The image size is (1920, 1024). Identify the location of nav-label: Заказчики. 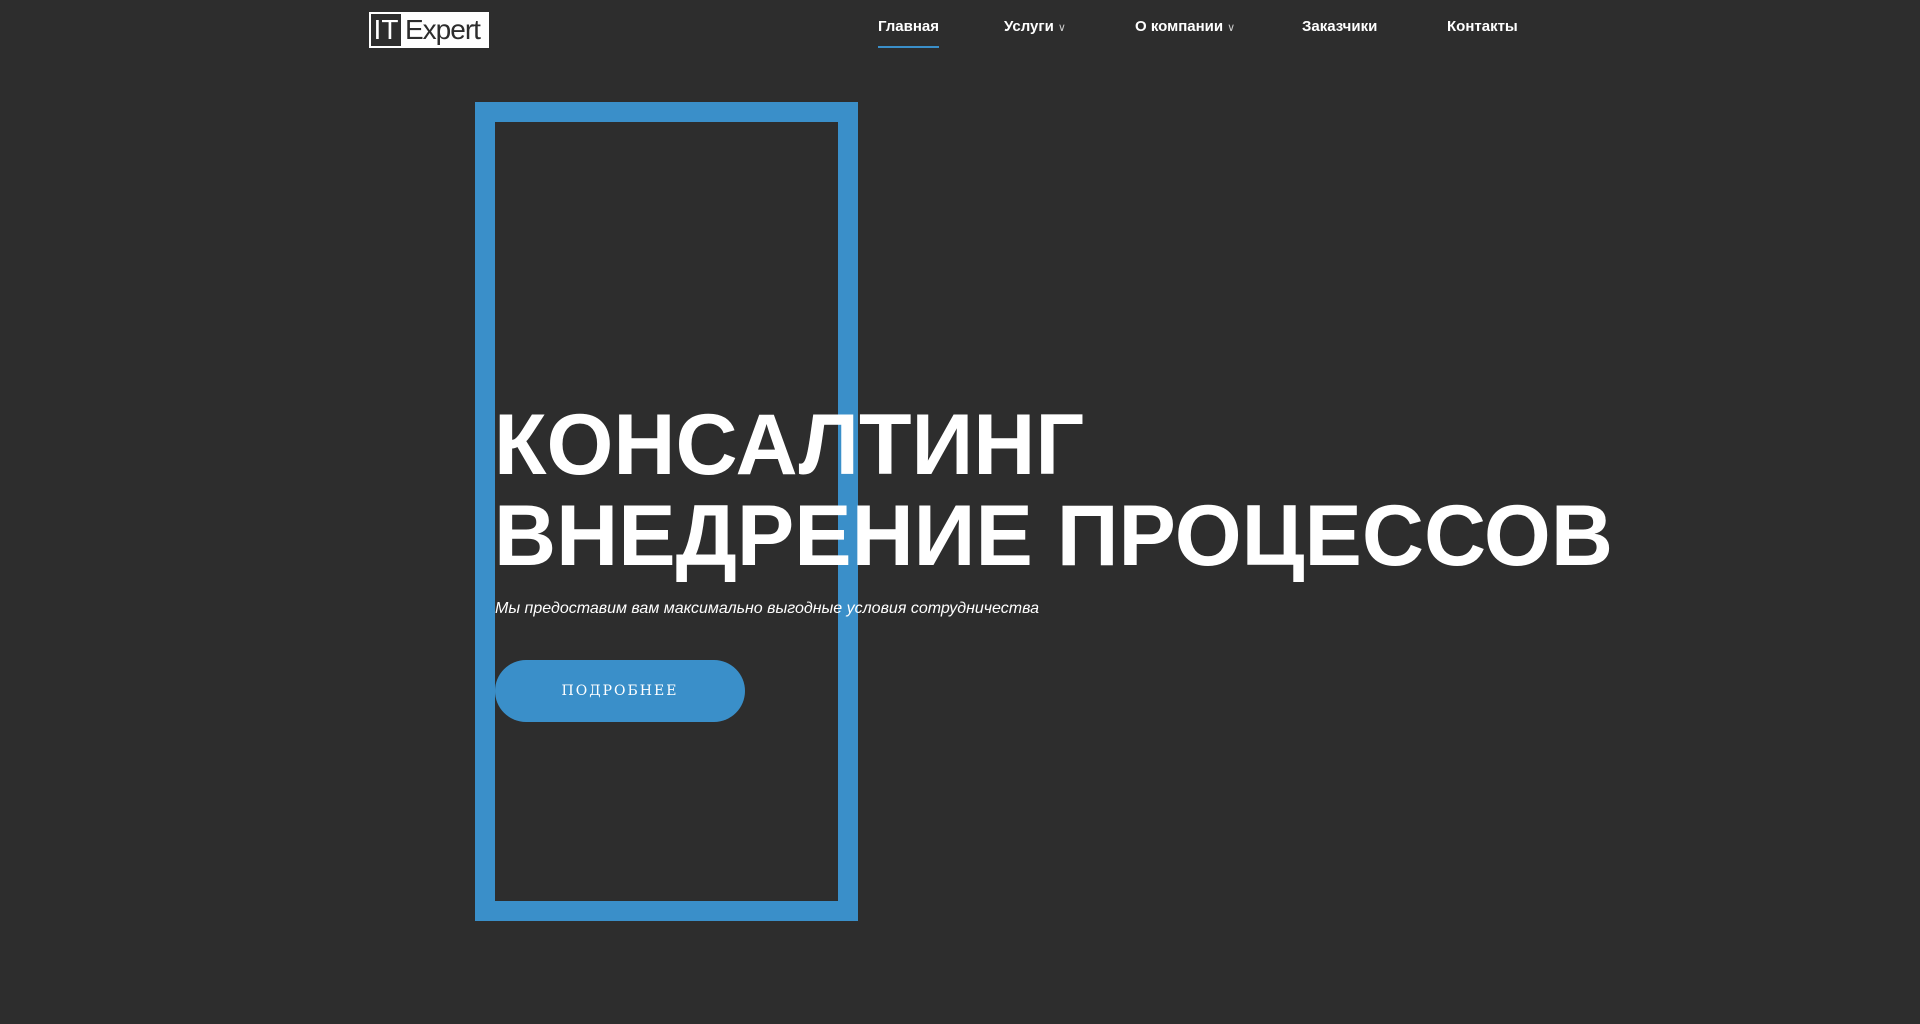
(1340, 26).